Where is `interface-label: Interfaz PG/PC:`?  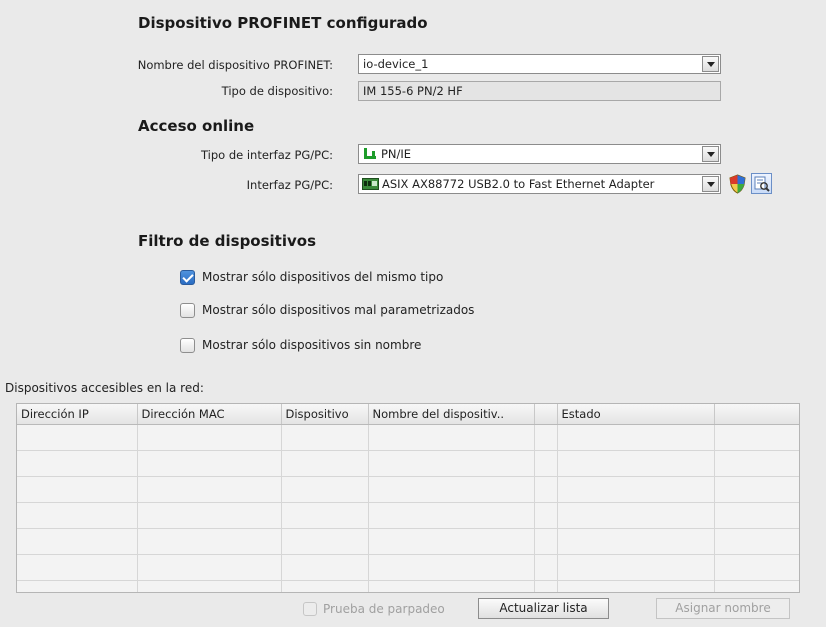 interface-label: Interfaz PG/PC: is located at coordinates (289, 185).